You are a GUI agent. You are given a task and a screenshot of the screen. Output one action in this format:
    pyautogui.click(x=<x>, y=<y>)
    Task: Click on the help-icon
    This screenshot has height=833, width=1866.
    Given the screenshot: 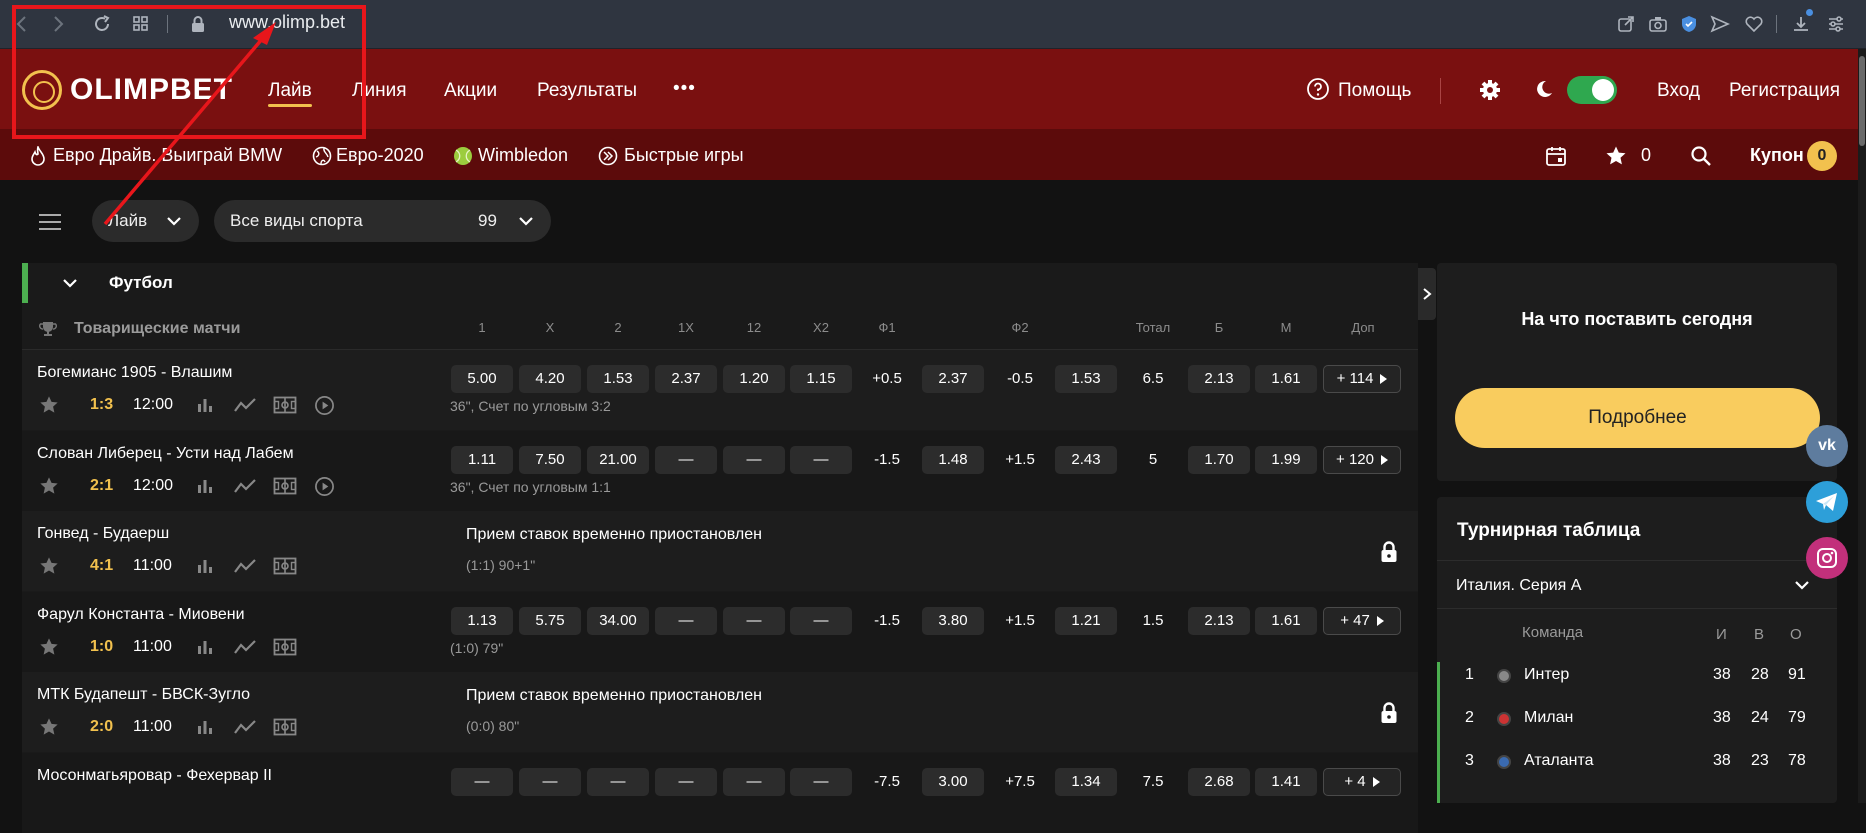 What is the action you would take?
    pyautogui.click(x=1318, y=89)
    